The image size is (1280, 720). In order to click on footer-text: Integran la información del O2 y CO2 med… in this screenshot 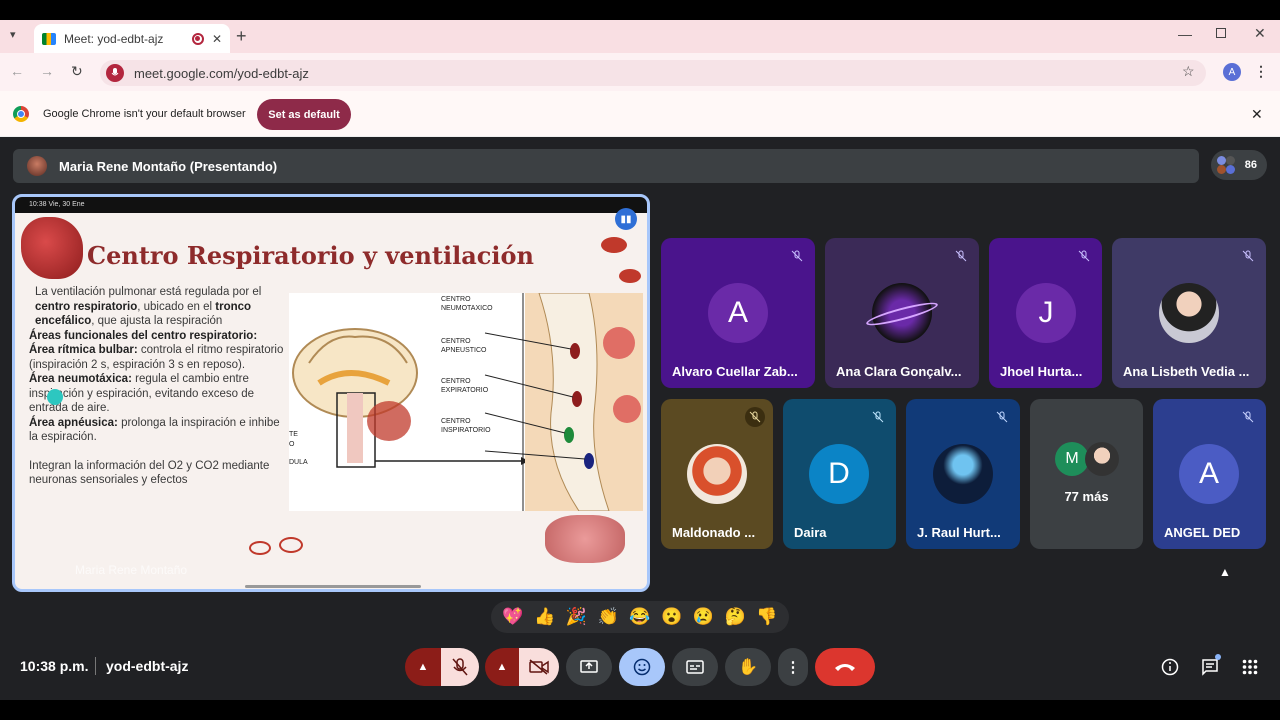, I will do `click(149, 473)`.